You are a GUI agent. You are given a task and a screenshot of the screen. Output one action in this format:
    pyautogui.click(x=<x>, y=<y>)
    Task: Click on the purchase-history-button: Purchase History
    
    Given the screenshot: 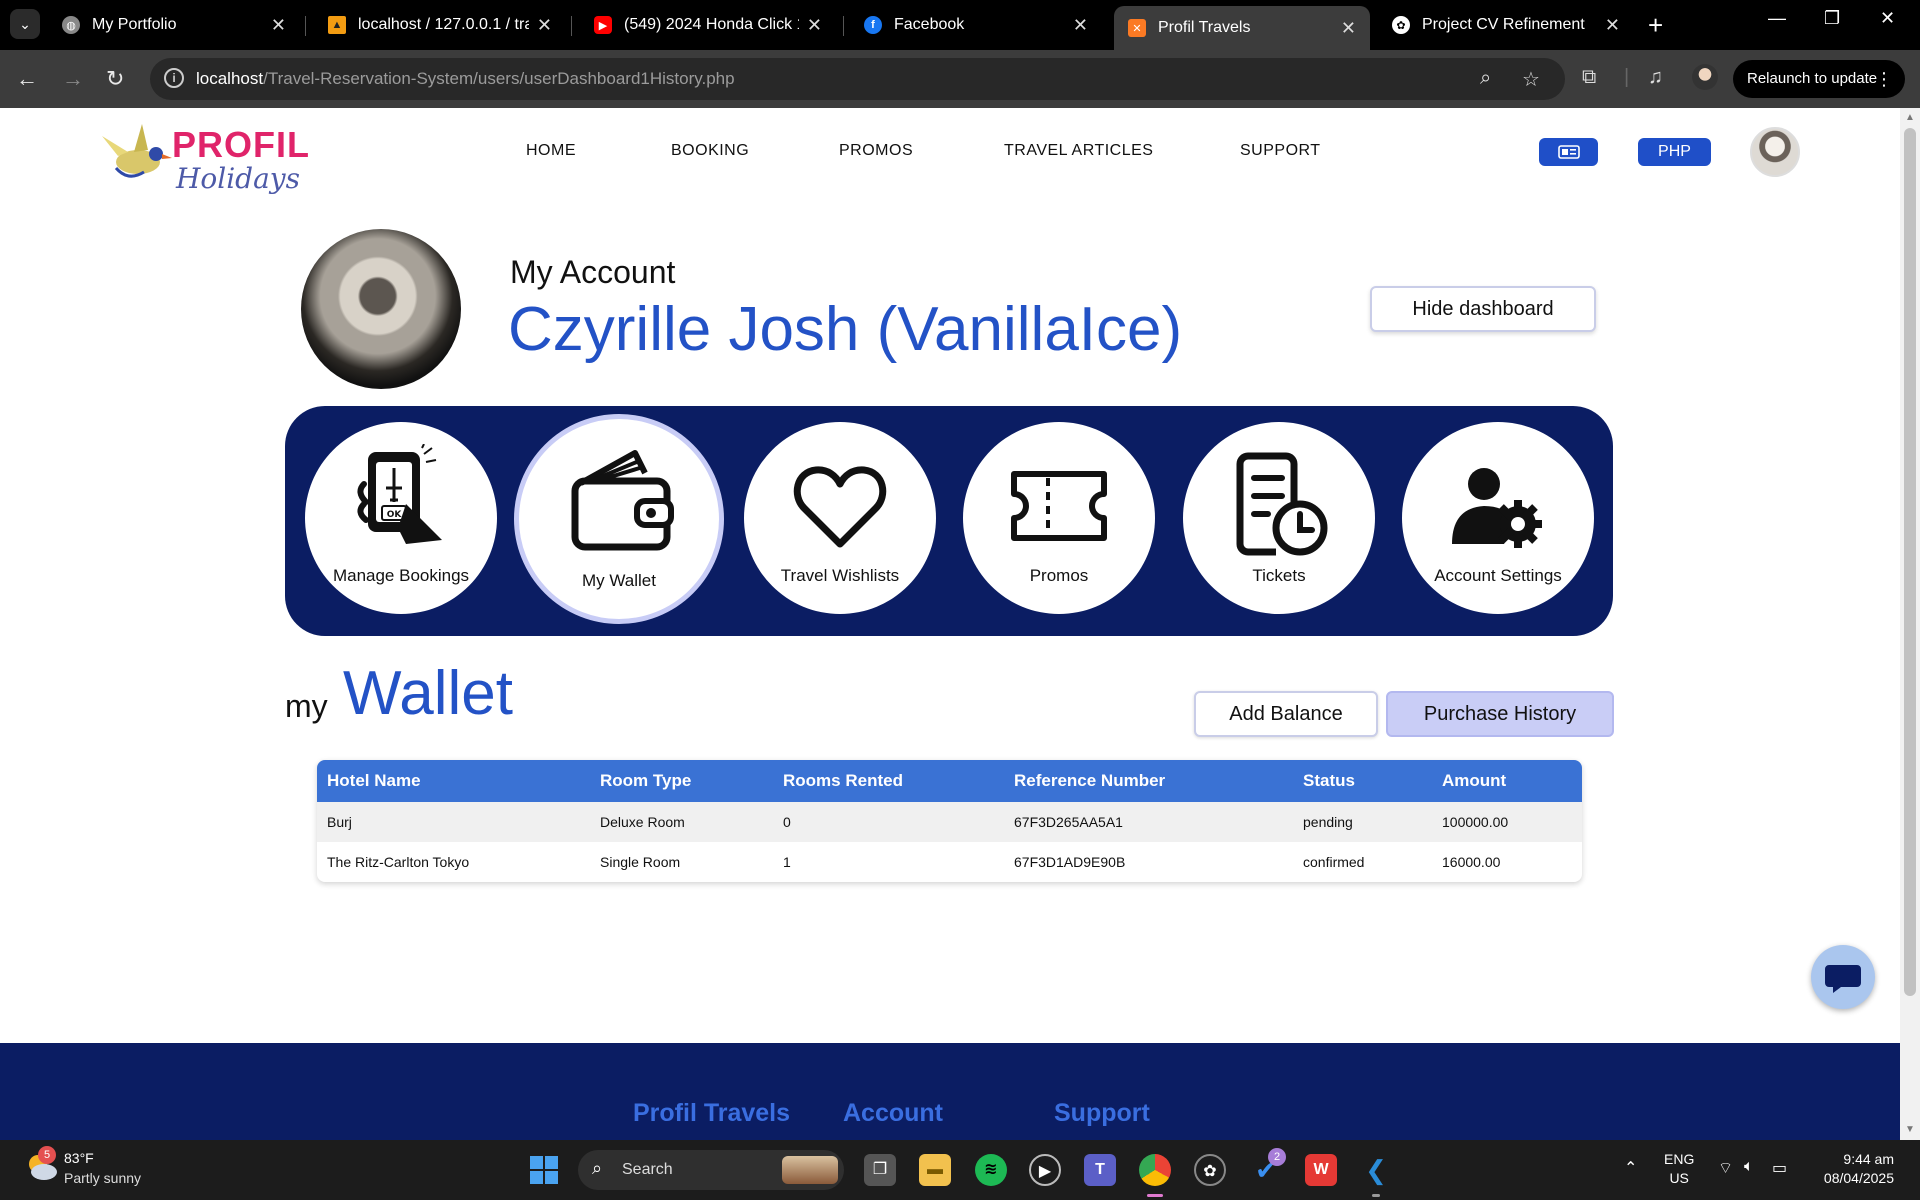 What is the action you would take?
    pyautogui.click(x=1500, y=714)
    